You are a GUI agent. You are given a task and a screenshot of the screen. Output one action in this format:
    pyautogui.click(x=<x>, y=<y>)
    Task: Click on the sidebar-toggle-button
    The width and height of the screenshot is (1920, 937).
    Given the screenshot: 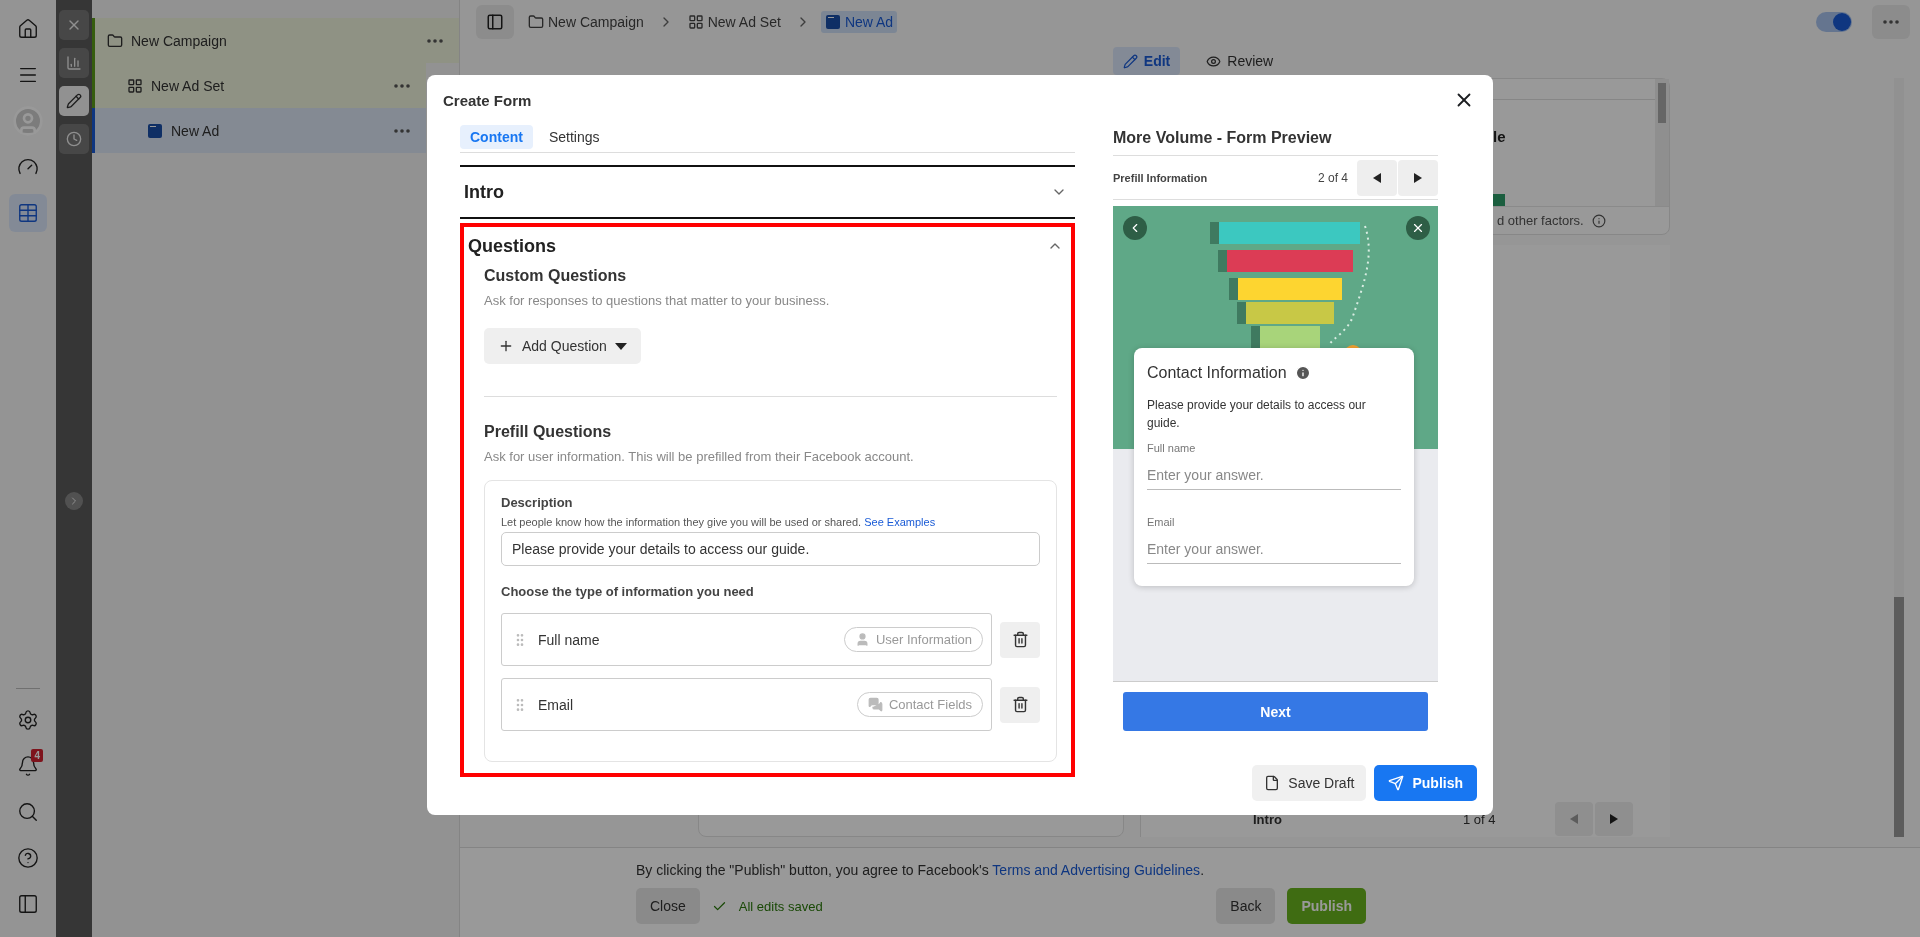 What is the action you would take?
    pyautogui.click(x=495, y=22)
    